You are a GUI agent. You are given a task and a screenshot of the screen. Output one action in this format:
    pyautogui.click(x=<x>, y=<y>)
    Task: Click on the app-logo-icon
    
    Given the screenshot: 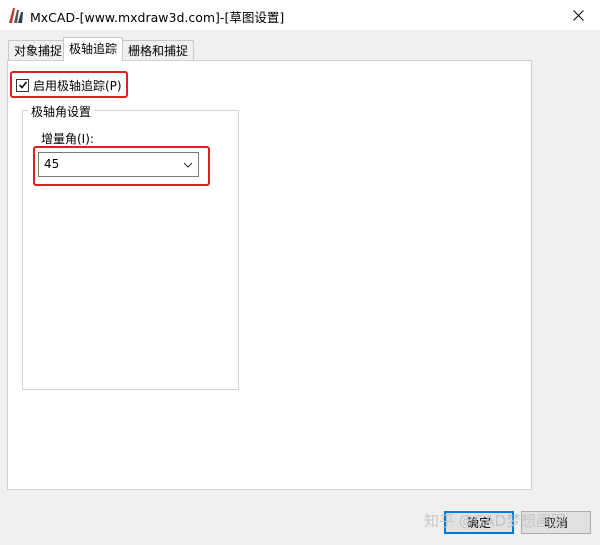 What is the action you would take?
    pyautogui.click(x=16, y=15)
    